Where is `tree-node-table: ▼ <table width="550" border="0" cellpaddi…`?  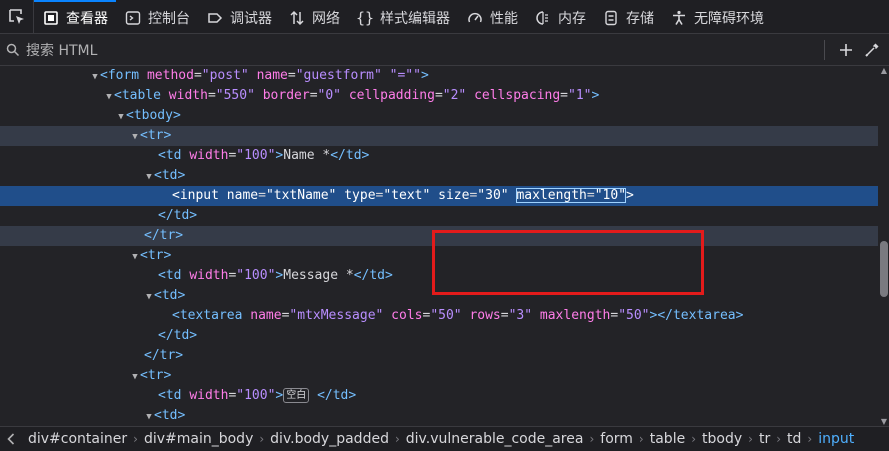 tree-node-table: ▼ <table width="550" border="0" cellpaddi… is located at coordinates (439, 96).